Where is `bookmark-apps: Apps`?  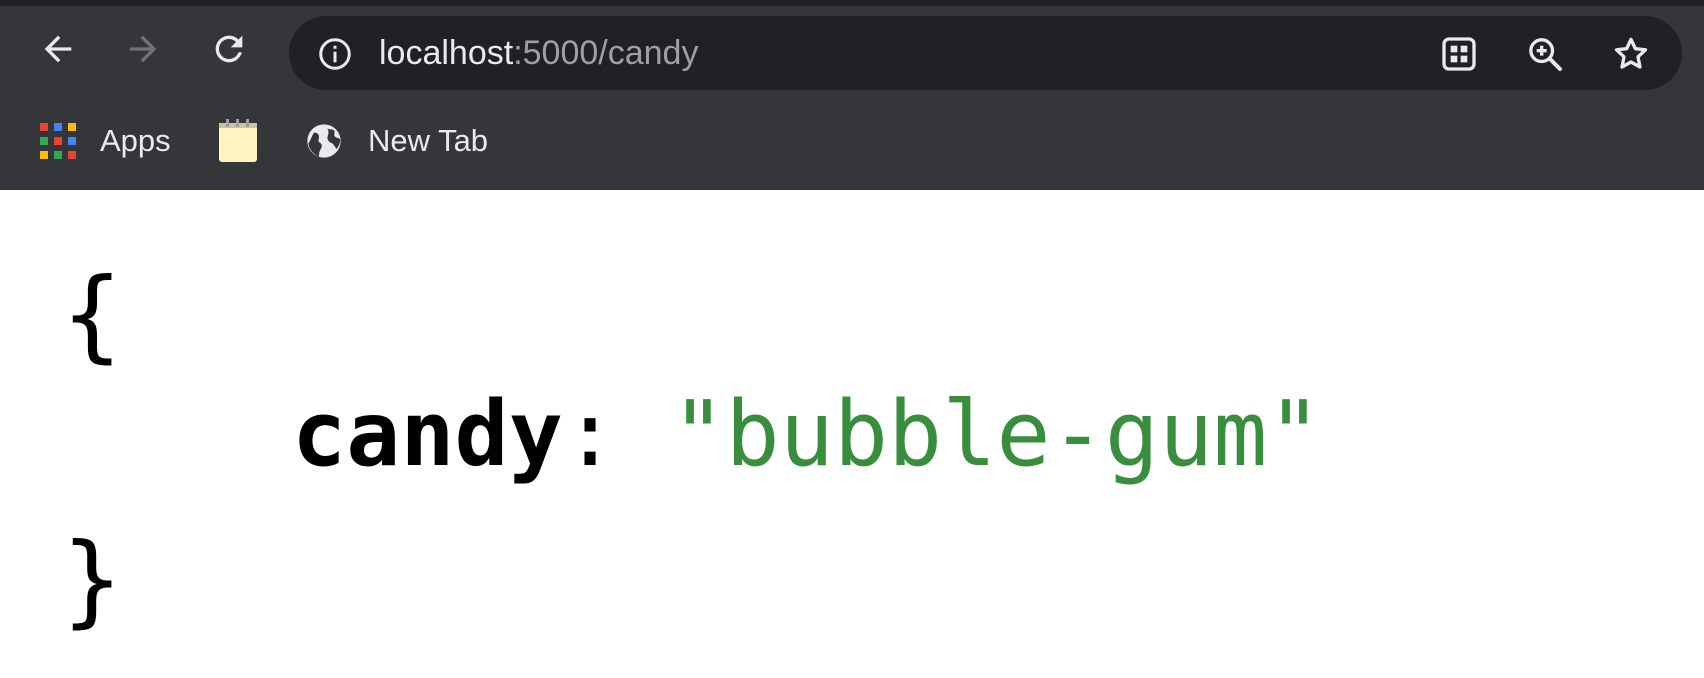
bookmark-apps: Apps is located at coordinates (105, 141).